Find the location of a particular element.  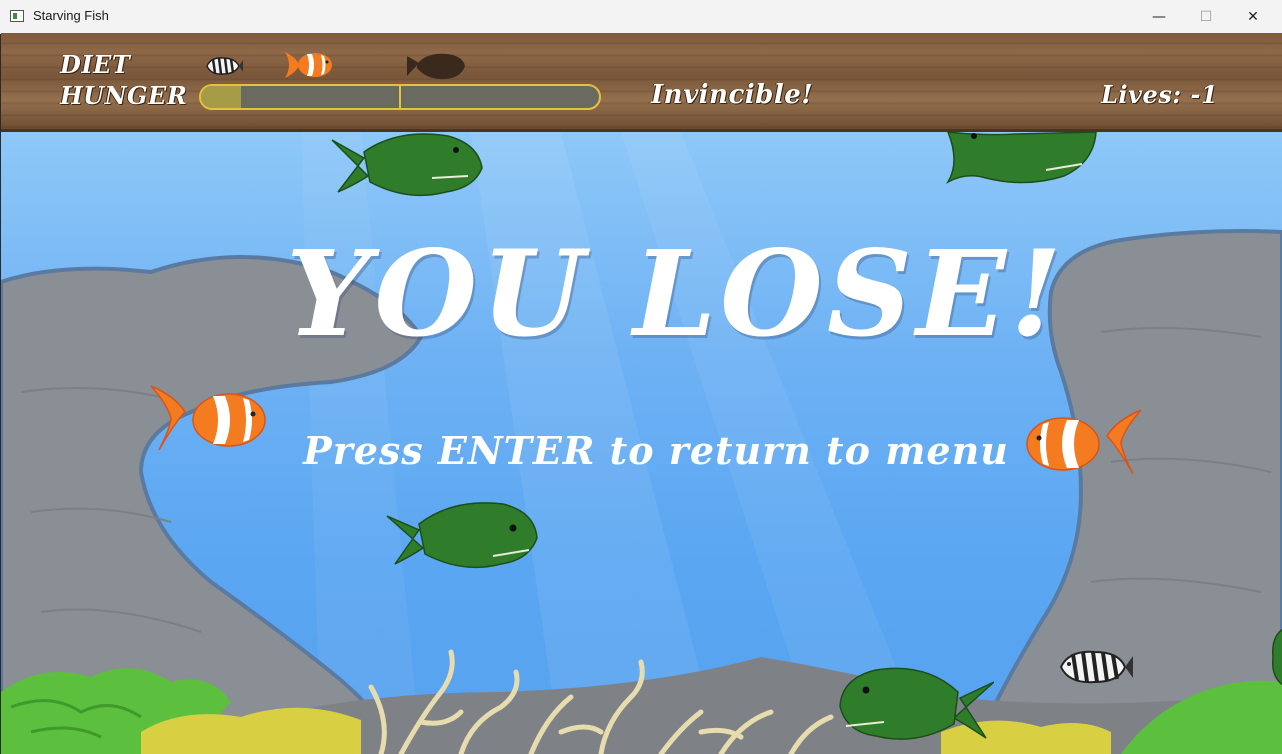

window-title: Starving Fish is located at coordinates (71, 15).